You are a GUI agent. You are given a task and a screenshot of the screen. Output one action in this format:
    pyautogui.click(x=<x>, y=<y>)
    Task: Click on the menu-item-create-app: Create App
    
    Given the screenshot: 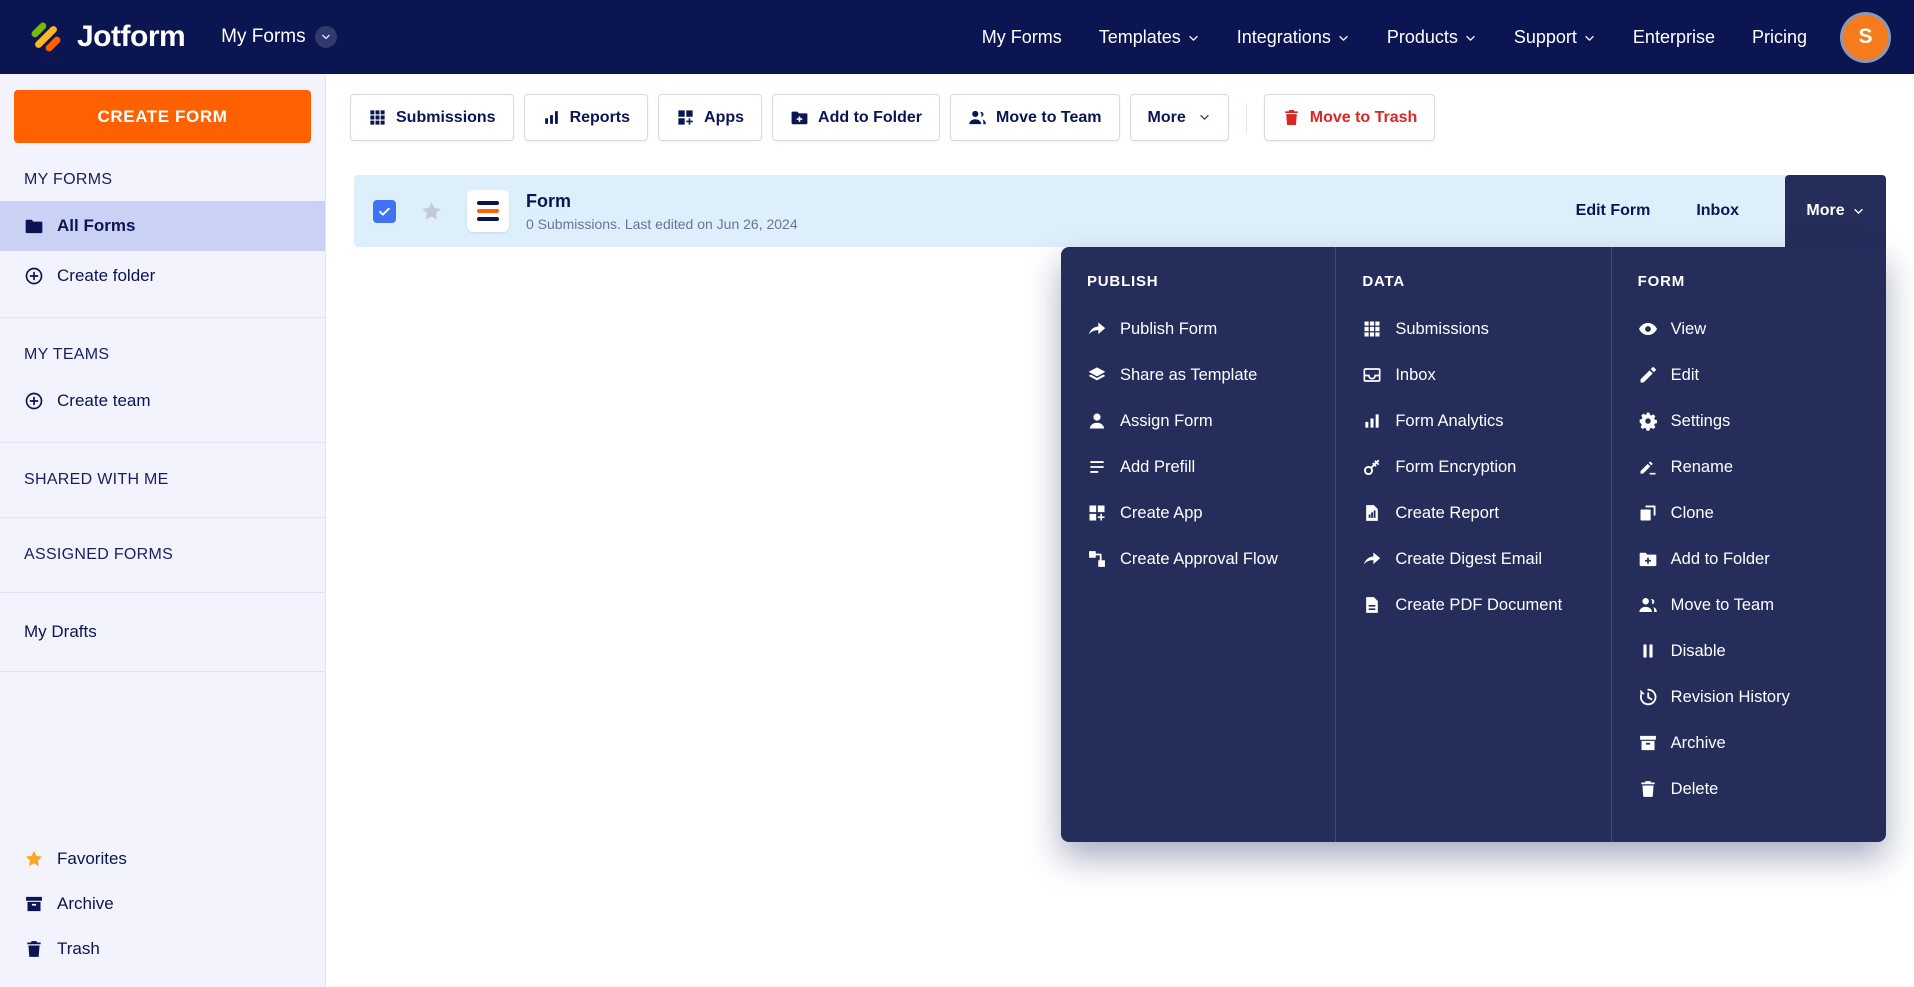 What is the action you would take?
    pyautogui.click(x=1198, y=513)
    